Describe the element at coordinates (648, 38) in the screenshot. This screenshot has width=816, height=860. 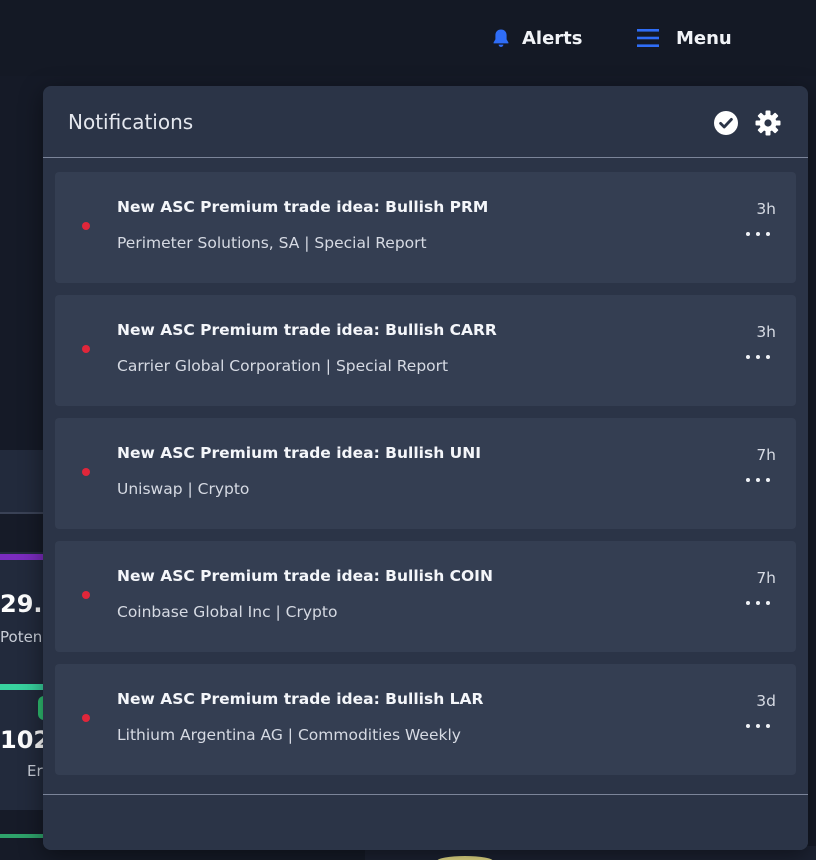
I see `hamburger-menu-icon` at that location.